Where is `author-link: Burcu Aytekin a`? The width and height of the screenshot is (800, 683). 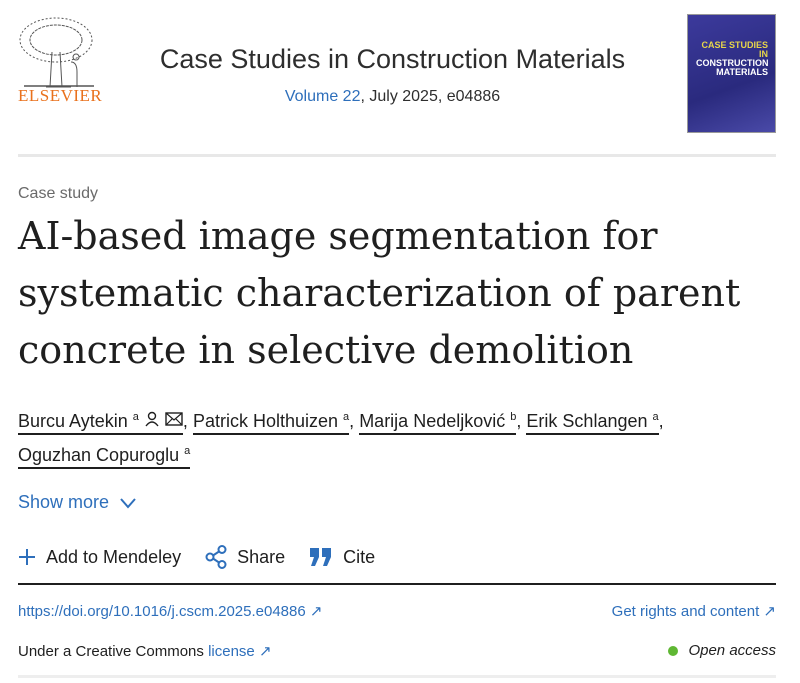
author-link: Burcu Aytekin a is located at coordinates (100, 423).